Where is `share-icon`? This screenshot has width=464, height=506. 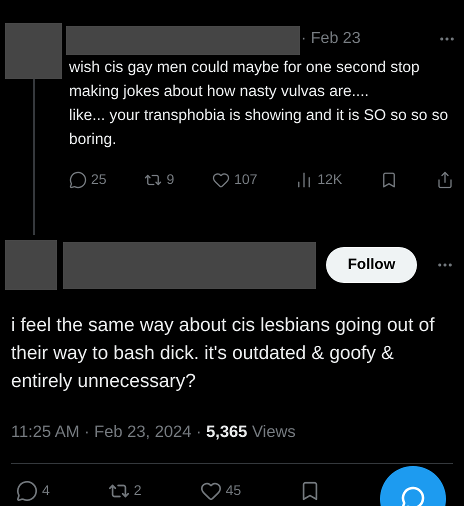 share-icon is located at coordinates (445, 179).